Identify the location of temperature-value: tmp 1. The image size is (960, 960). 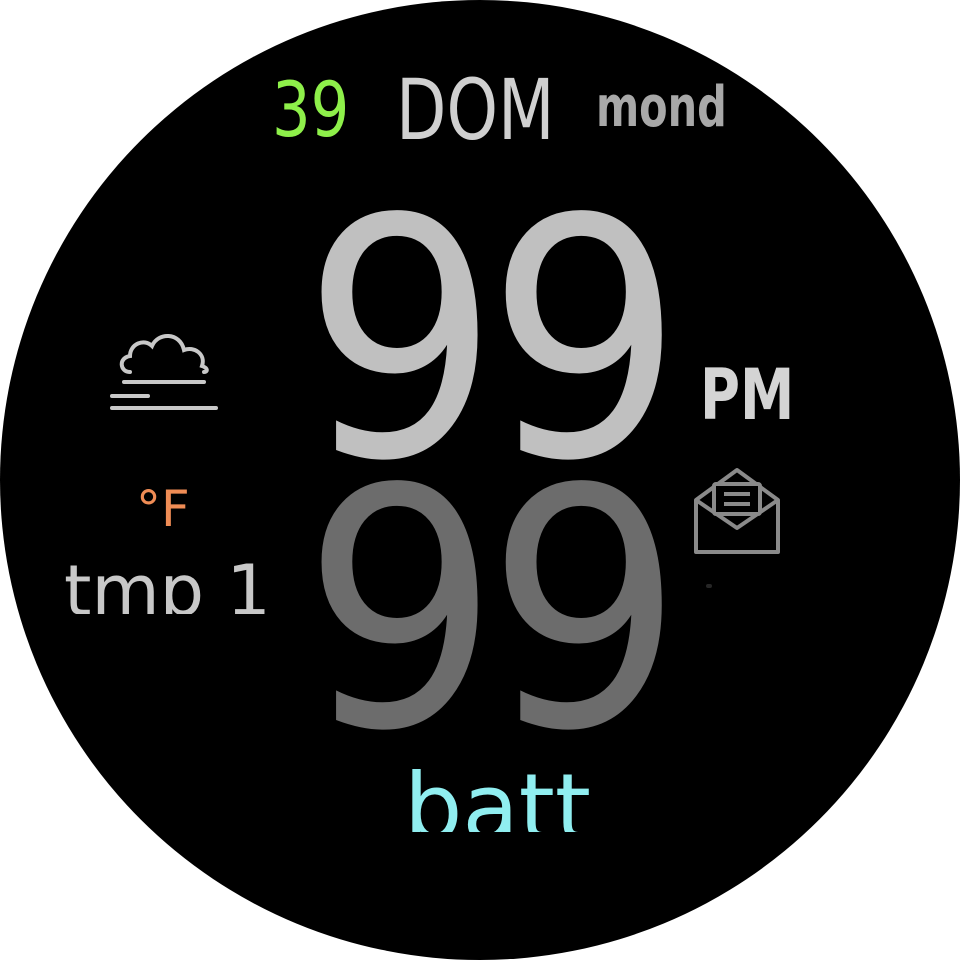
(167, 585).